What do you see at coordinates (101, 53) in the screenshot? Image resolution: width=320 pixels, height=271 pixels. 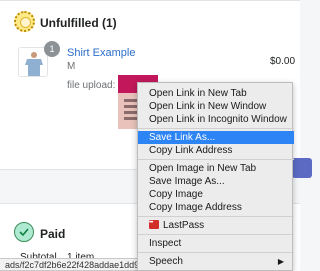 I see `product-name-link: Shirt Example` at bounding box center [101, 53].